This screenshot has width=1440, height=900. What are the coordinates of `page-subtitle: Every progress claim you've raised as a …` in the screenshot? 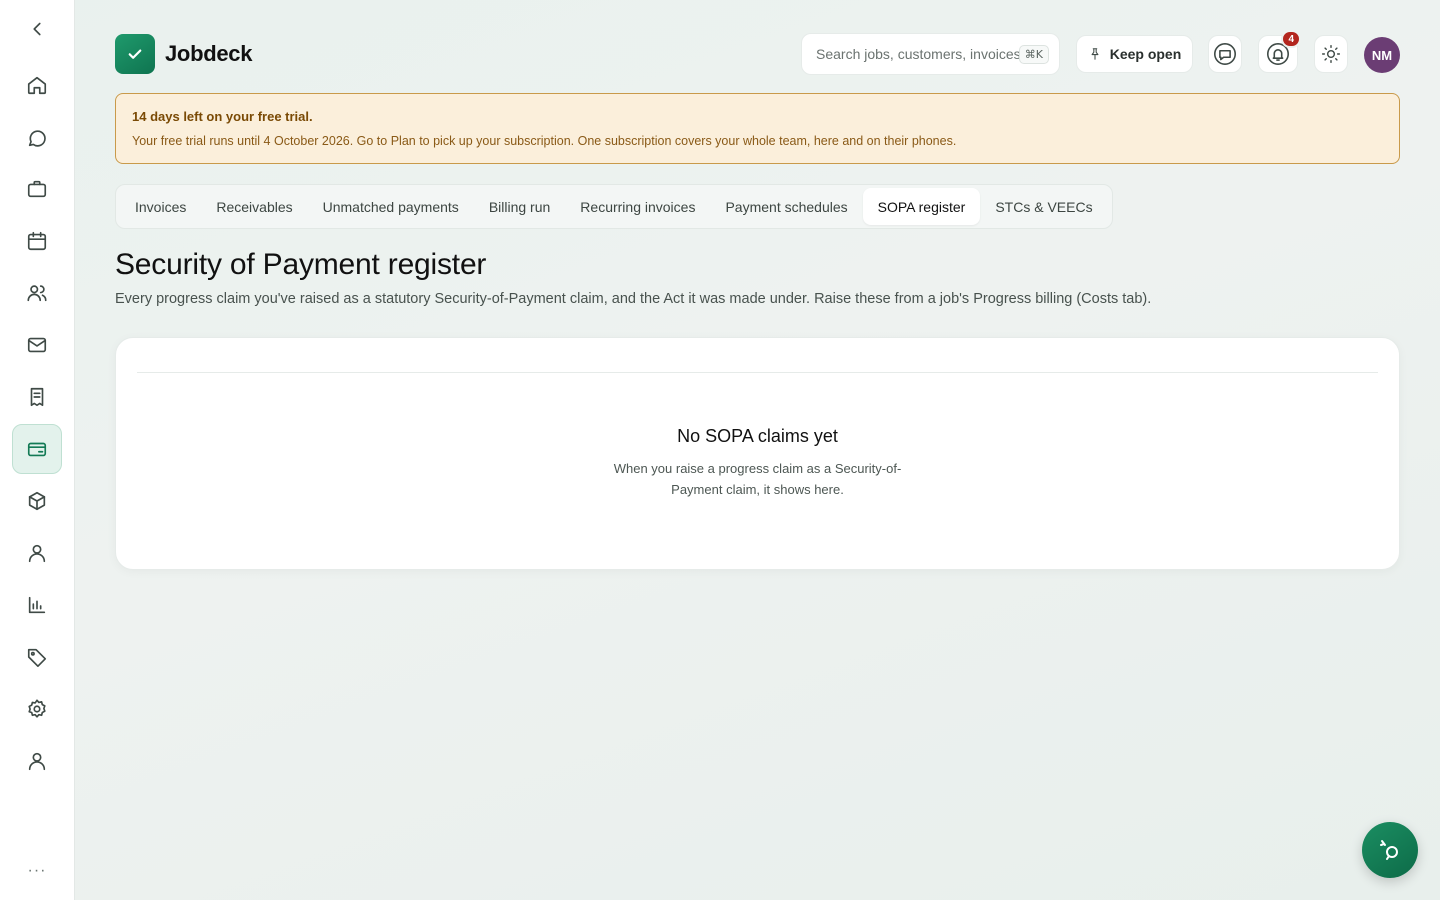 It's located at (633, 299).